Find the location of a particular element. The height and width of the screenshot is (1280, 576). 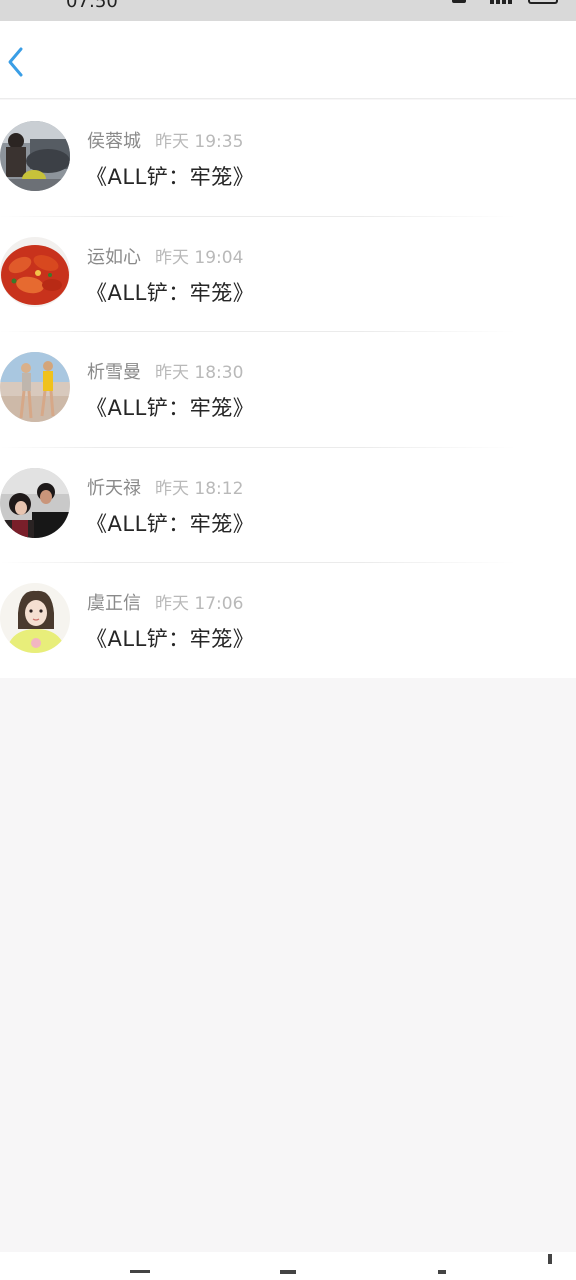

menu-icon is located at coordinates (140, 1271).